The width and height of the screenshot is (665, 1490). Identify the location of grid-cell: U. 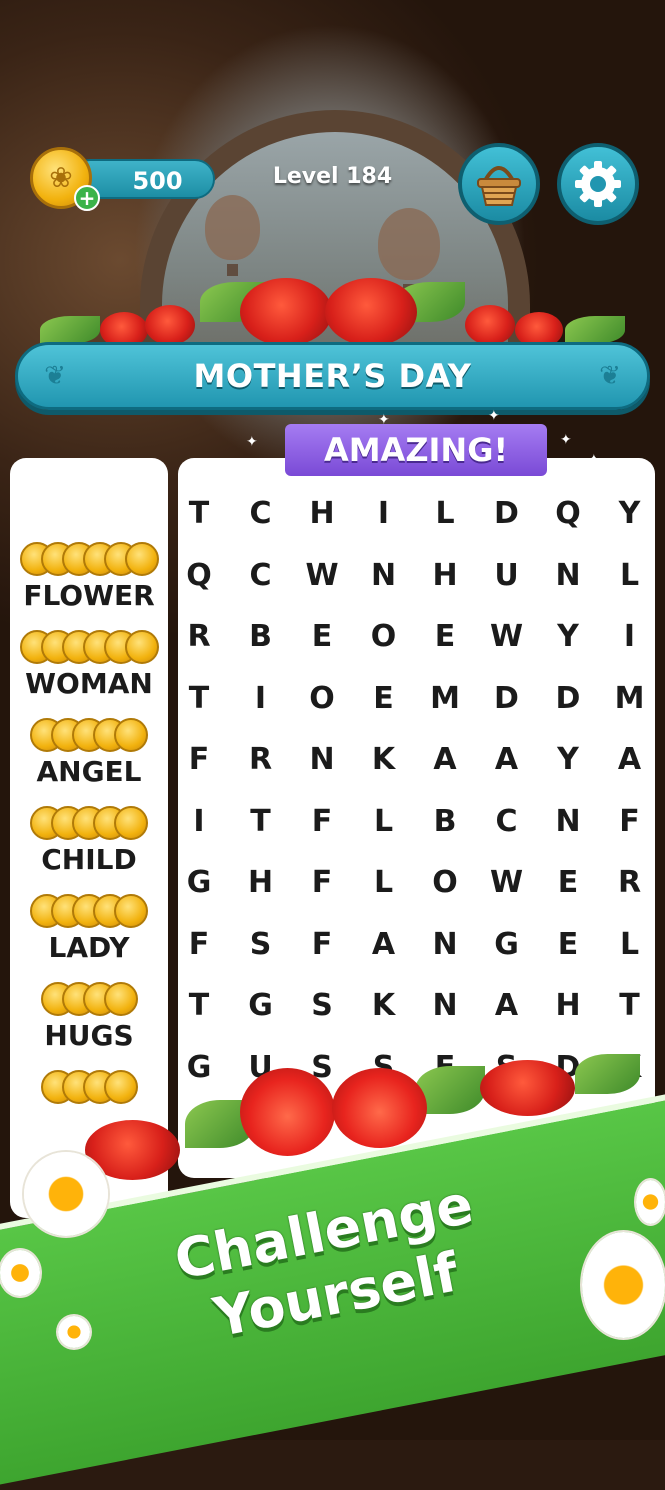
(507, 576).